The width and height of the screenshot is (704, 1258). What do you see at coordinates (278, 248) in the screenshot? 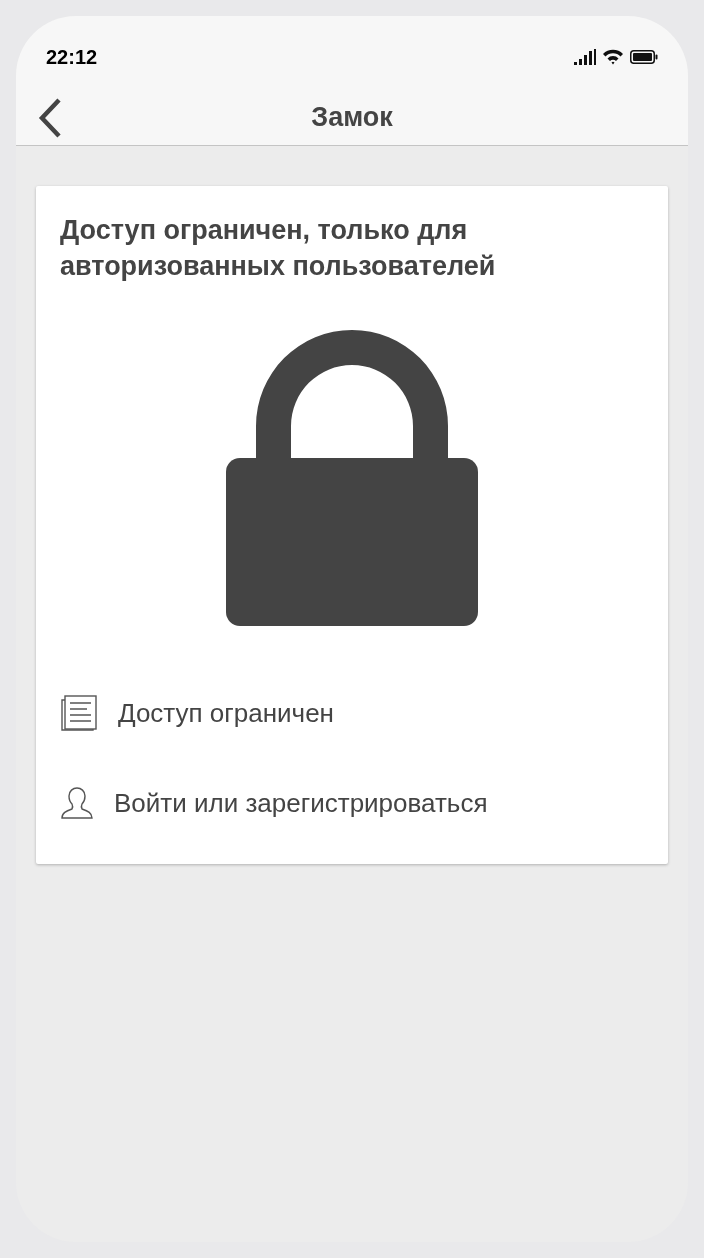
I see `card-heading: Доступ ограничен, только для авторизованных пользователей` at bounding box center [278, 248].